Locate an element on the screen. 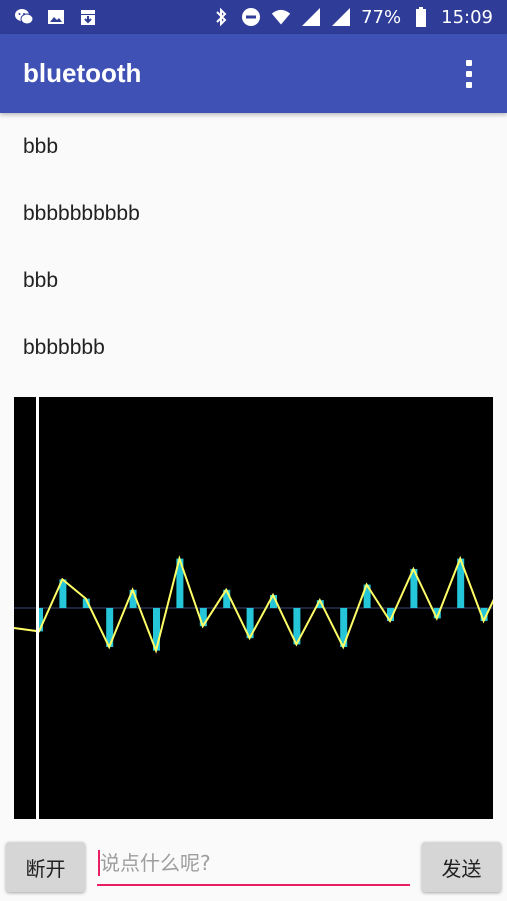  composer-bar: 断开 发送 is located at coordinates (253, 866).